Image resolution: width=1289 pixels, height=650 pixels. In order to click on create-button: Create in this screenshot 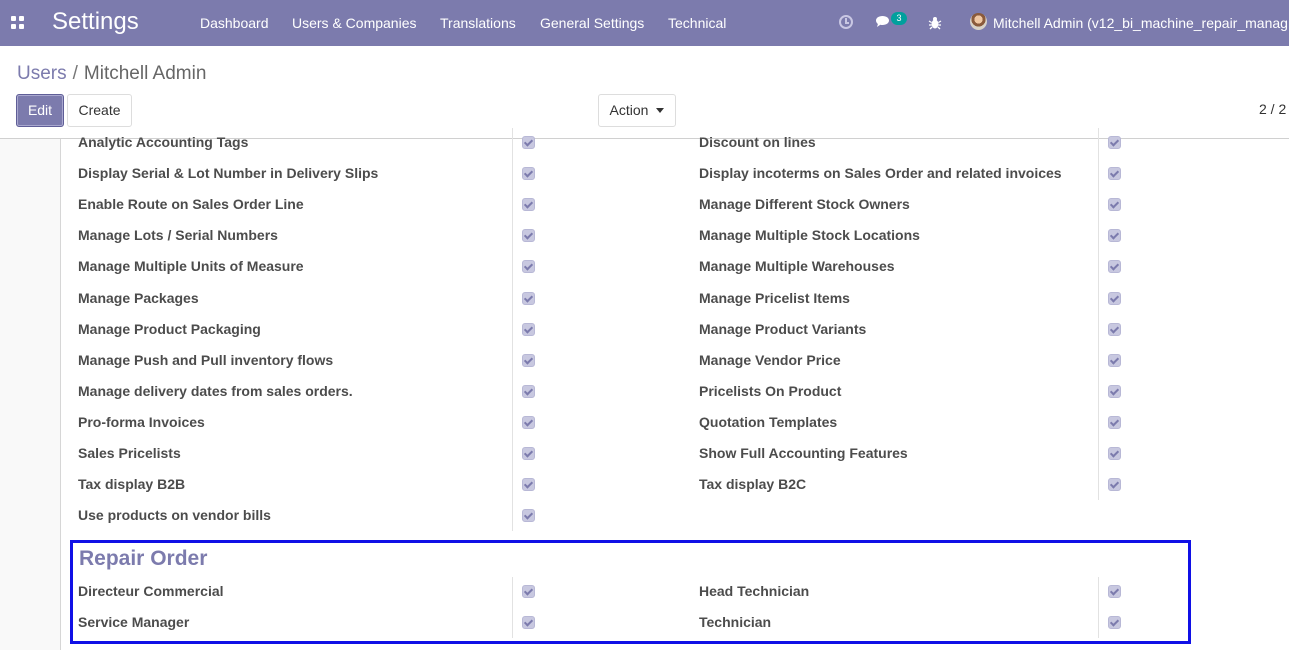, I will do `click(99, 110)`.